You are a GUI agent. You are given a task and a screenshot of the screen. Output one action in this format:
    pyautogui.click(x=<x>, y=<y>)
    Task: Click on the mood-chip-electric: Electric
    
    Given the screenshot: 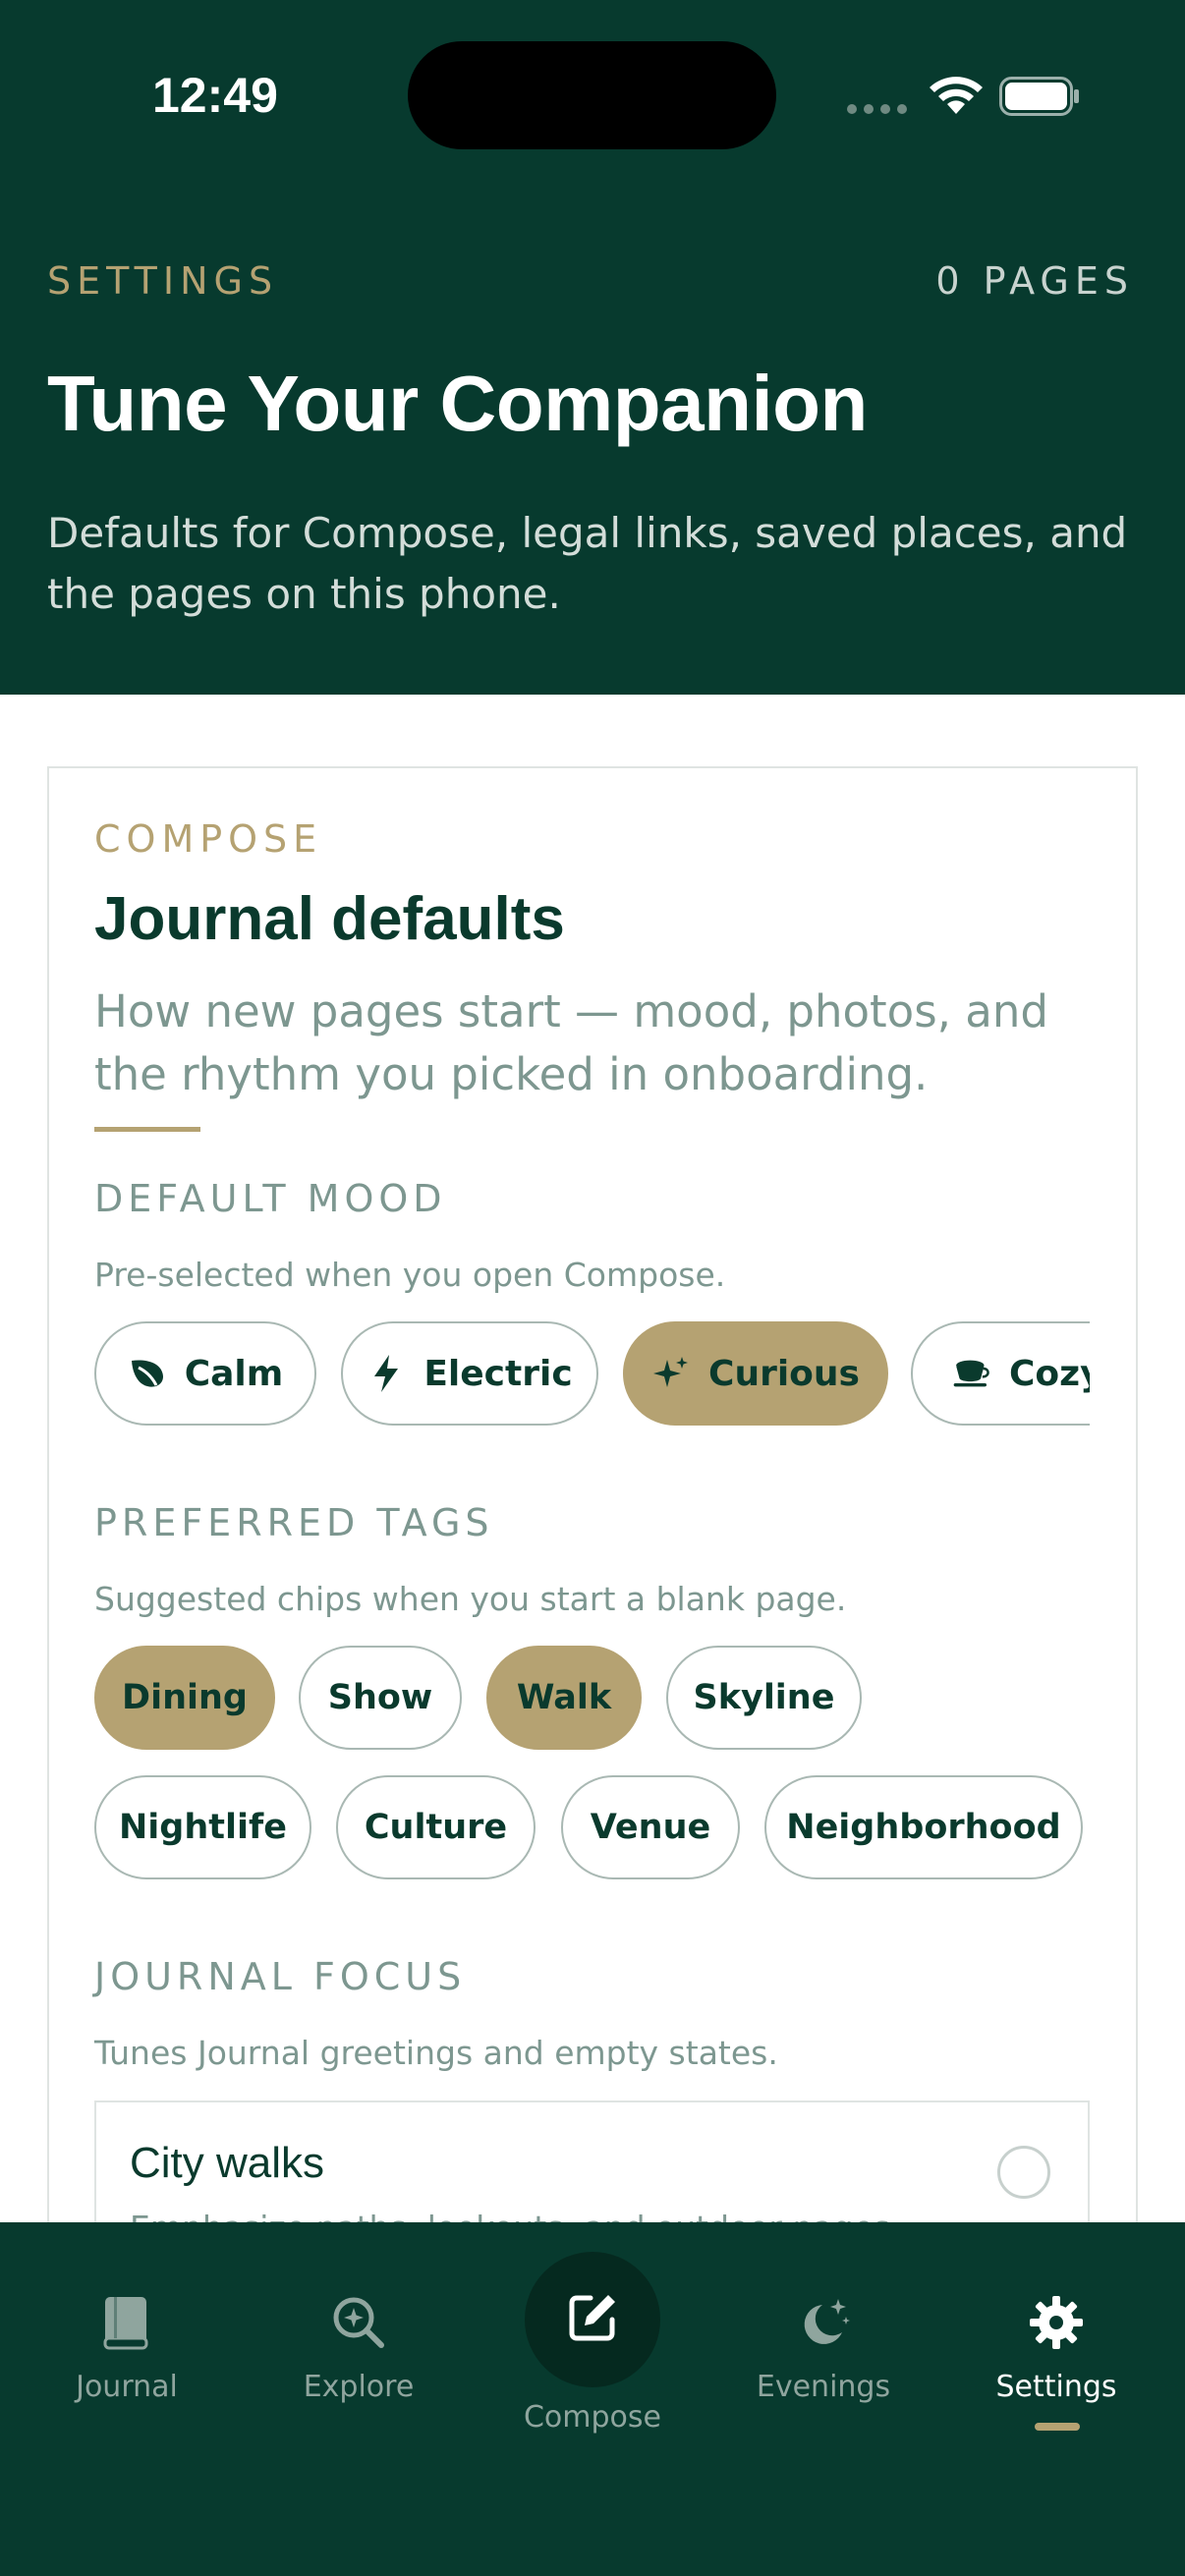 What is the action you would take?
    pyautogui.click(x=470, y=1373)
    